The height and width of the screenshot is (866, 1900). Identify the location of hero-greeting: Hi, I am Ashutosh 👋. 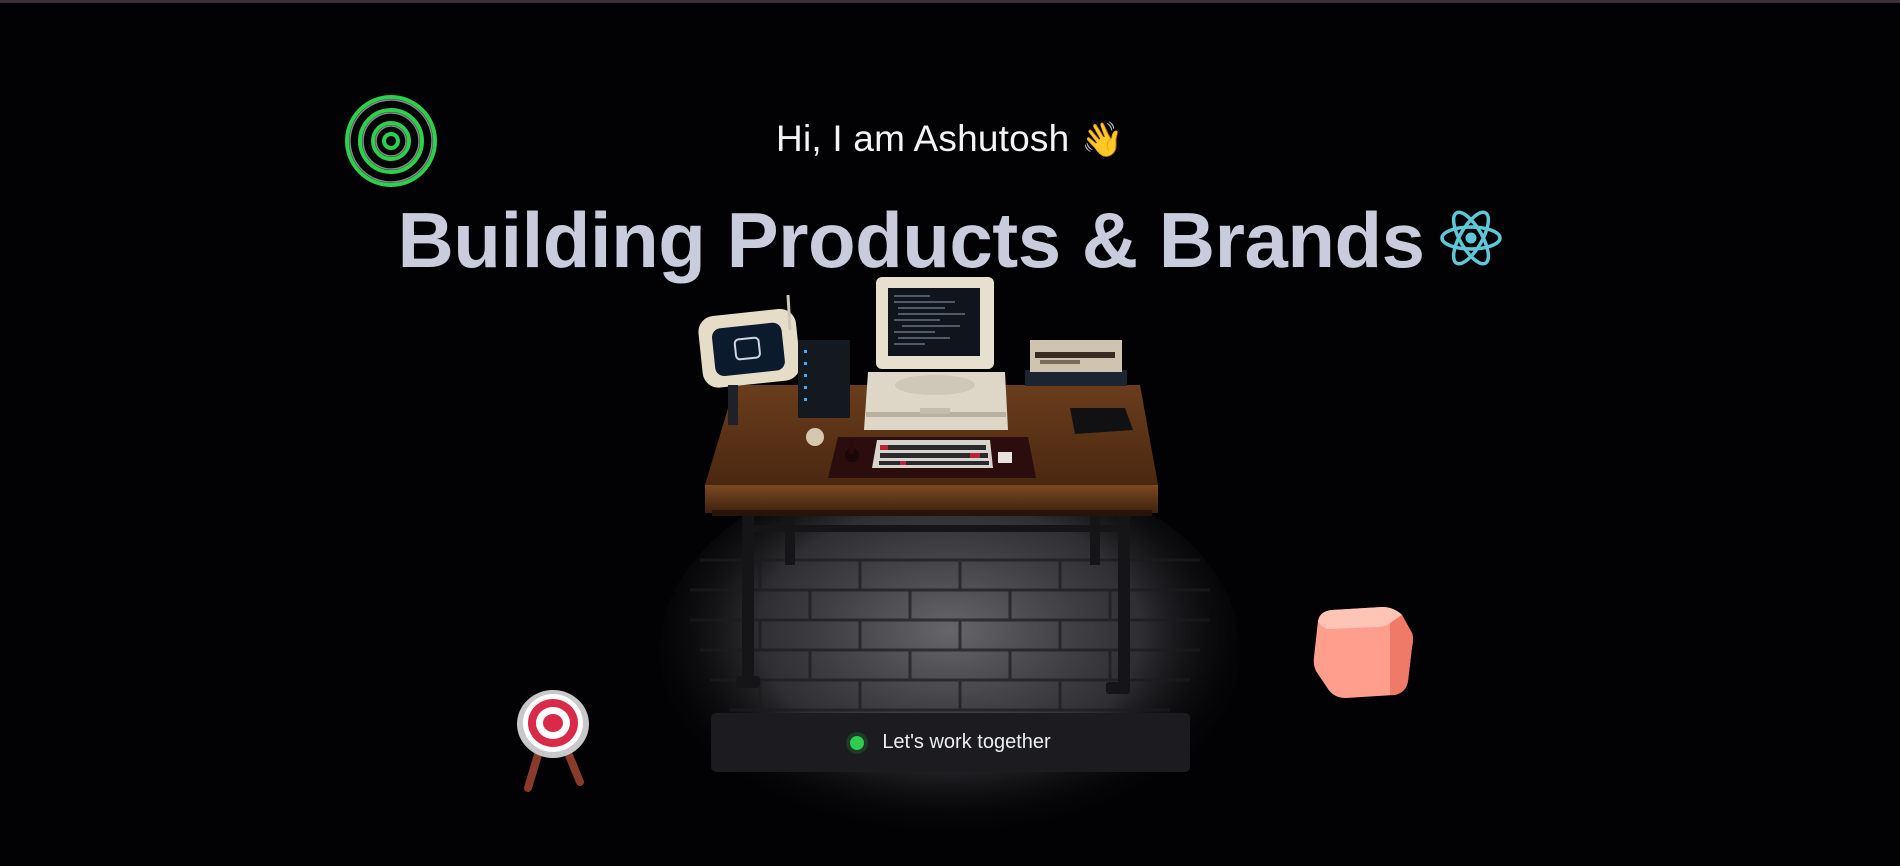
(950, 139).